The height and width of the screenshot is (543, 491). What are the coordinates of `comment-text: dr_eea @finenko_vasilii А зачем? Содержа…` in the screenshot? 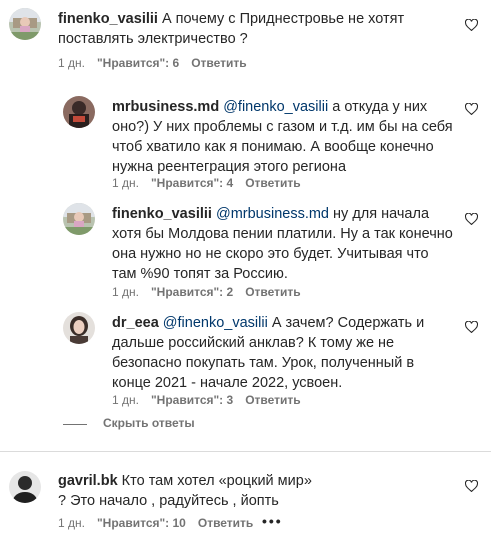 It's located at (283, 353).